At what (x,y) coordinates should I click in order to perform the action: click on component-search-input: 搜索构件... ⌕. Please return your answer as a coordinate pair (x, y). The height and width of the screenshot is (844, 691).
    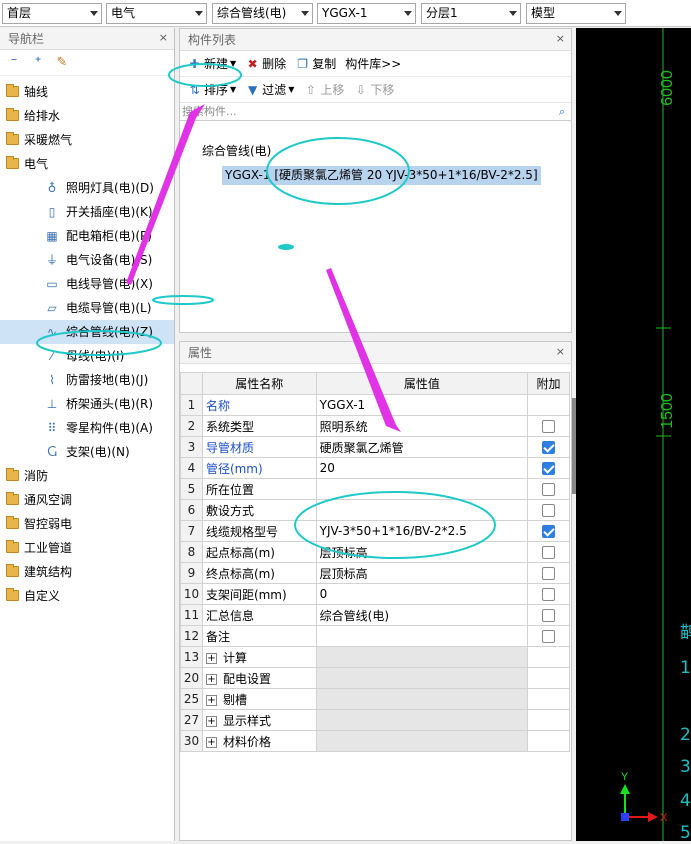
    Looking at the image, I should click on (375, 112).